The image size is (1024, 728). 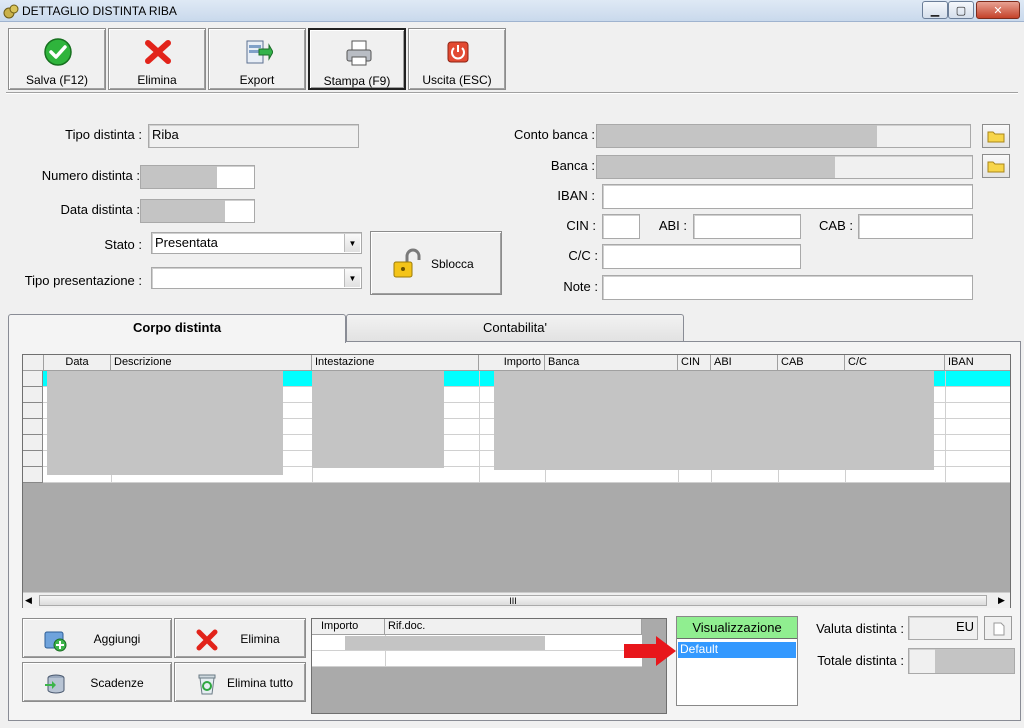 I want to click on scadenze-button: Scadenze, so click(x=97, y=682).